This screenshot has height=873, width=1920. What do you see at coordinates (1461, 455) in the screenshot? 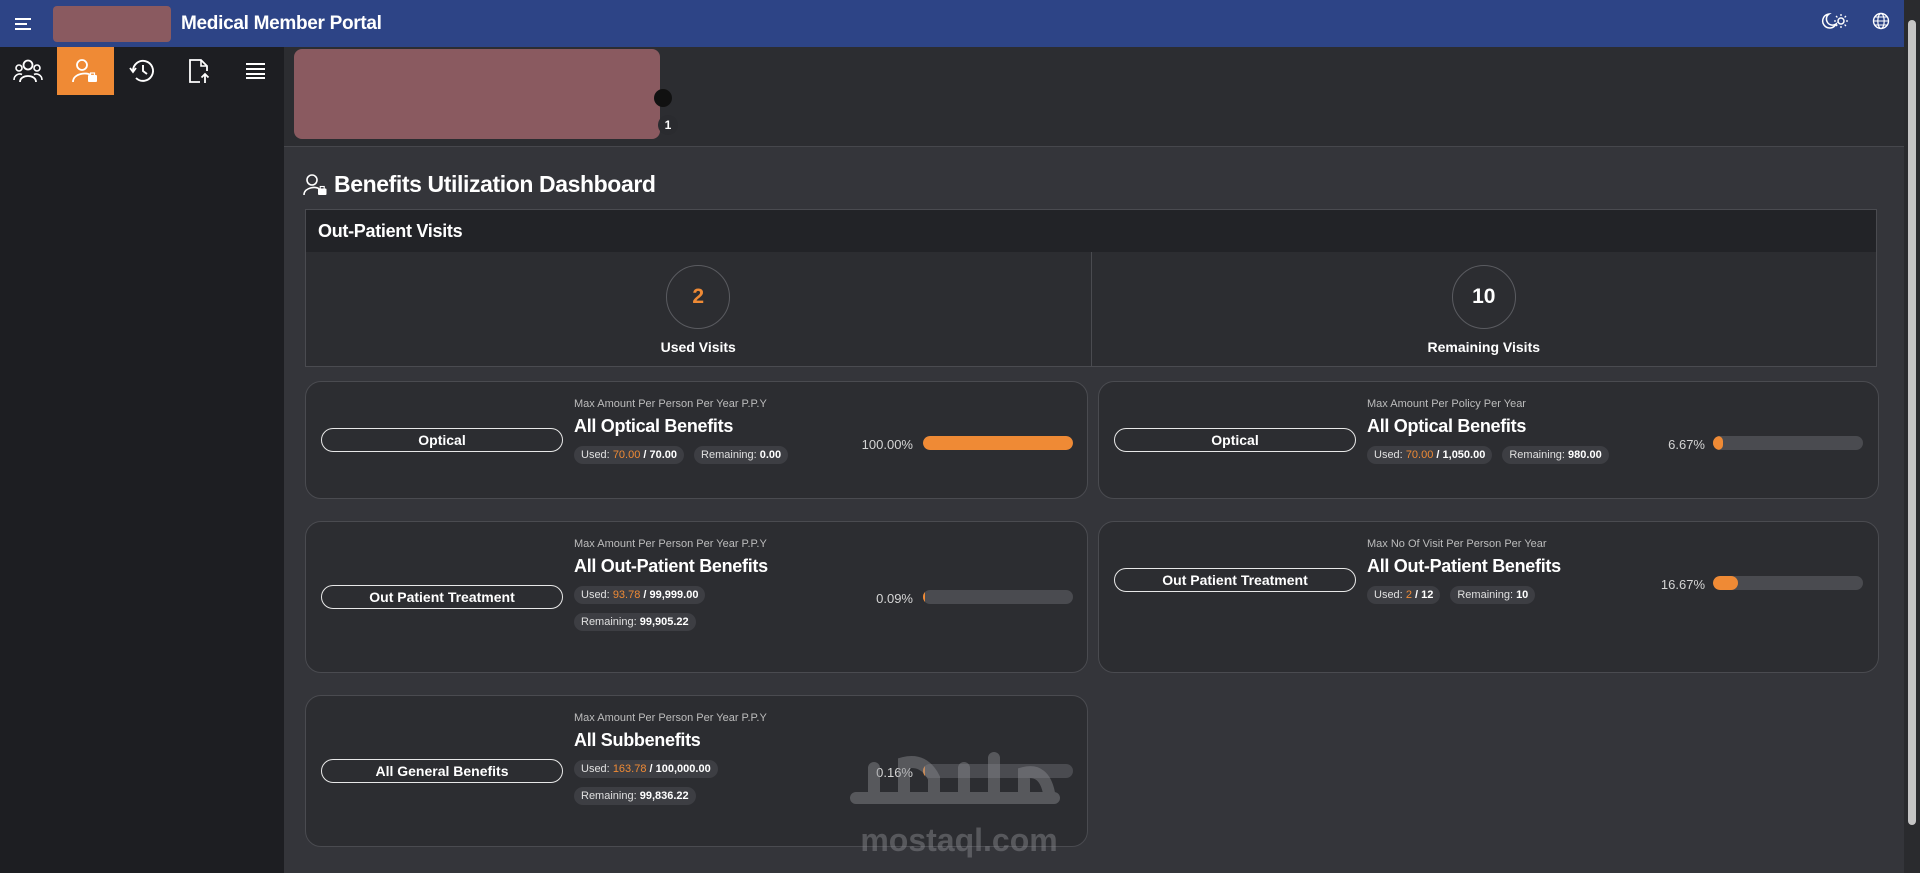
I see `total-amount: / 1,050.00` at bounding box center [1461, 455].